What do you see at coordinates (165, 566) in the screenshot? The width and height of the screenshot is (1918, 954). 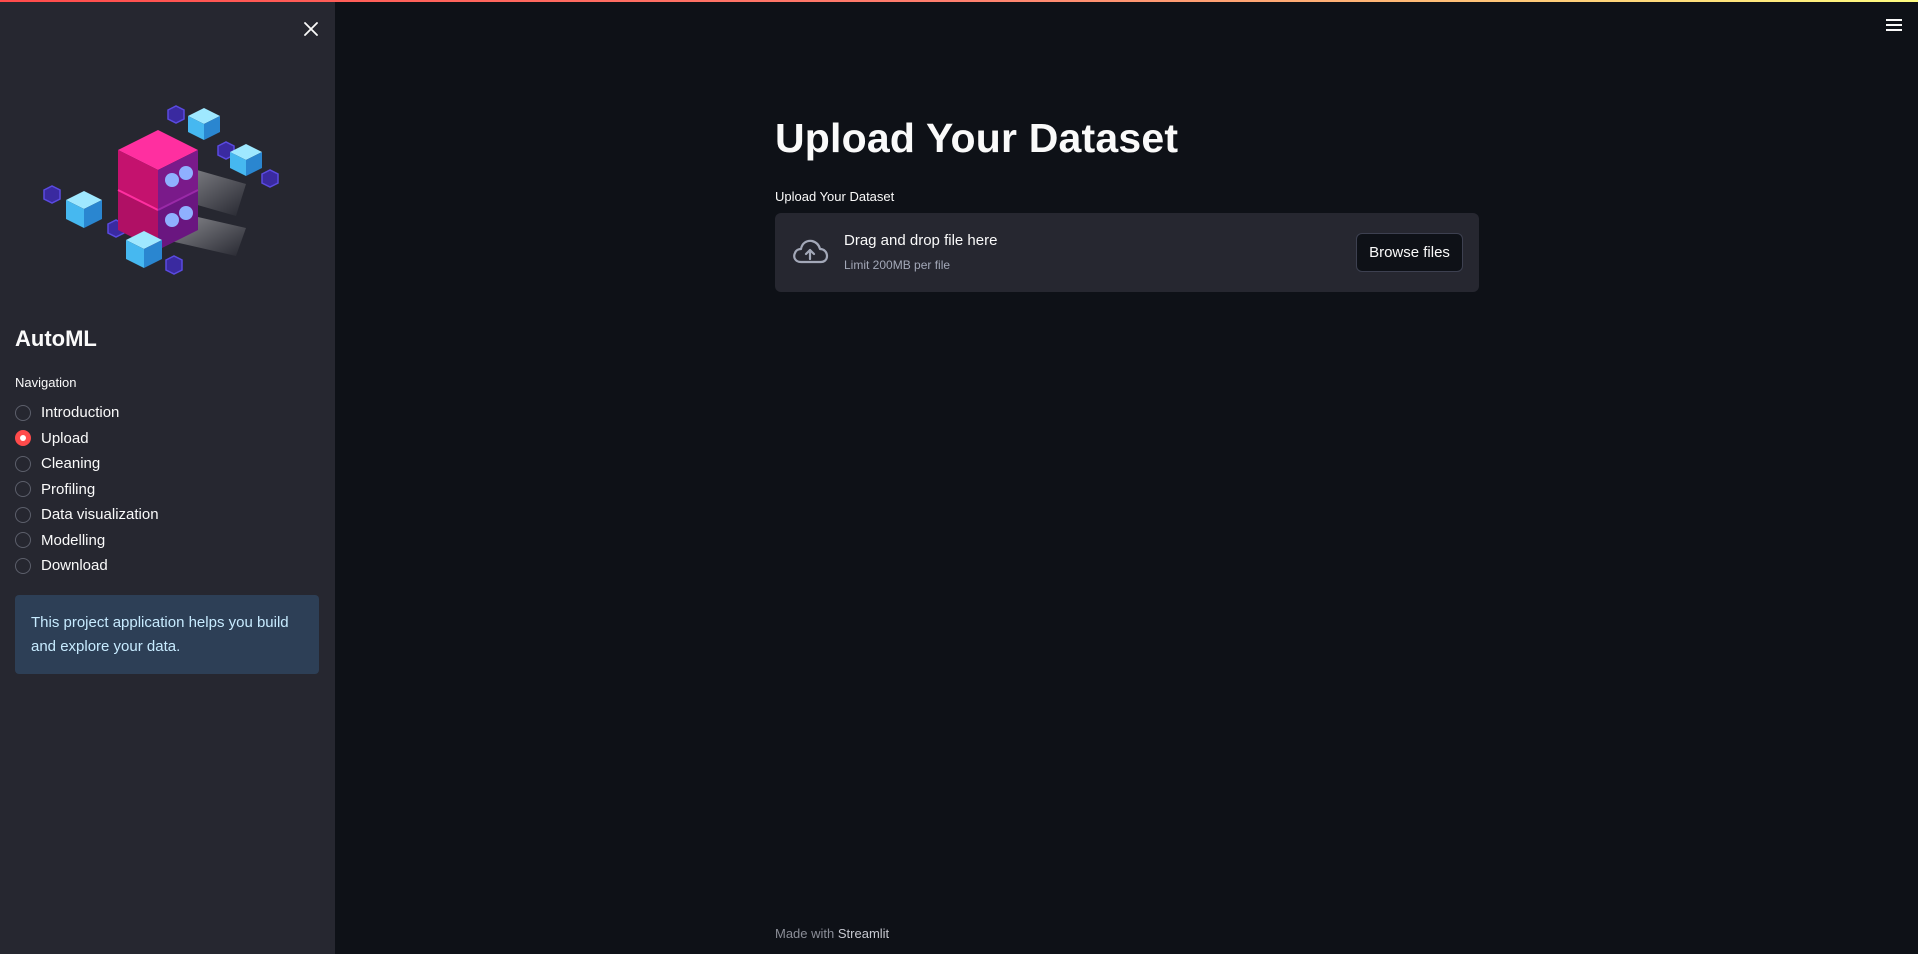 I see `nav-item-download: Download` at bounding box center [165, 566].